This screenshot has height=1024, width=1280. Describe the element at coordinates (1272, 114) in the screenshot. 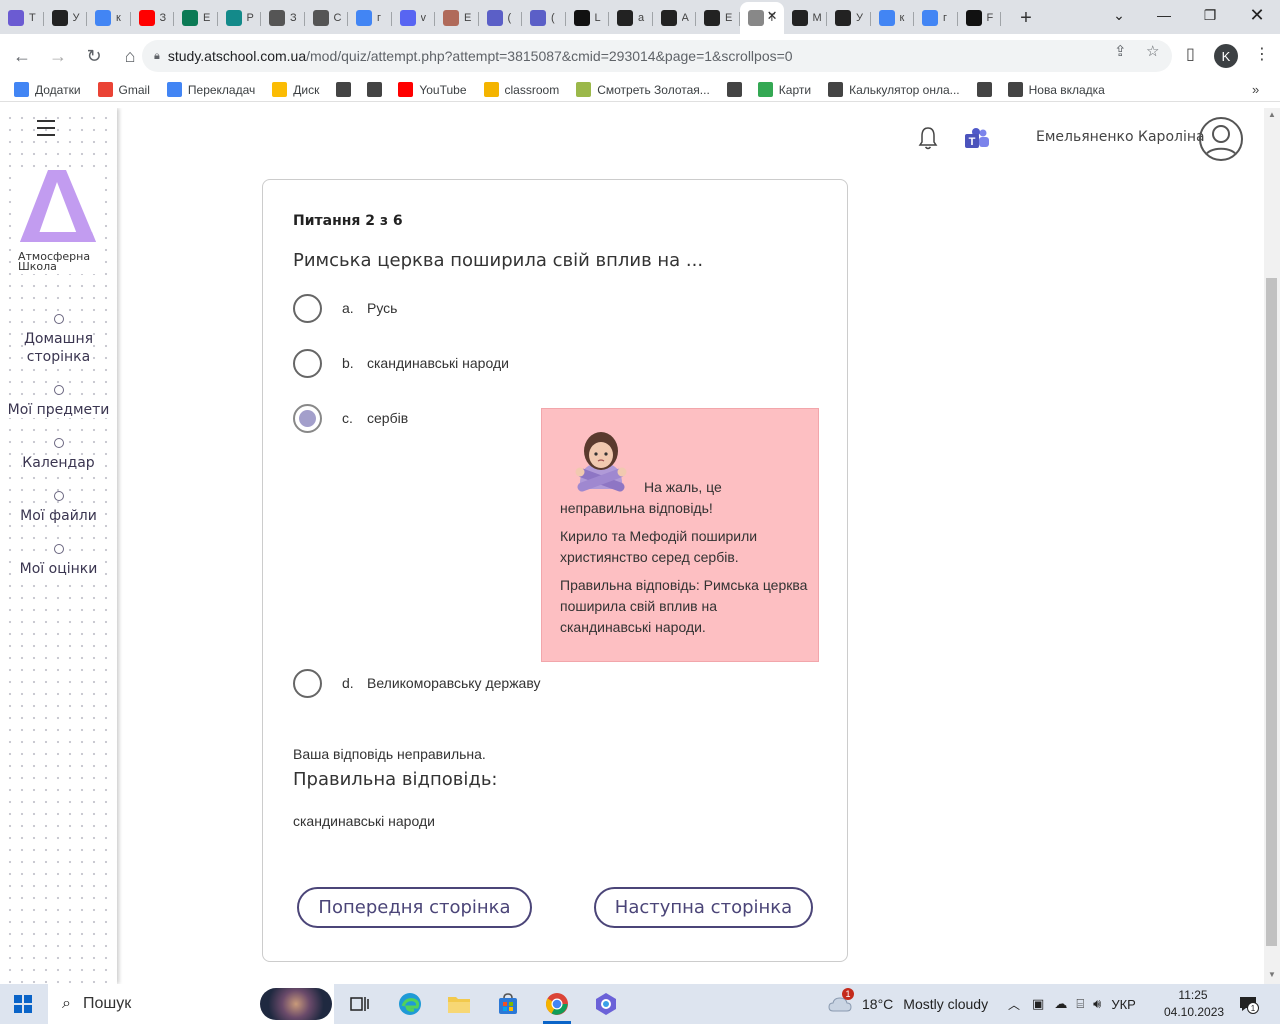

I see `scroll-up-icon: ▲` at that location.